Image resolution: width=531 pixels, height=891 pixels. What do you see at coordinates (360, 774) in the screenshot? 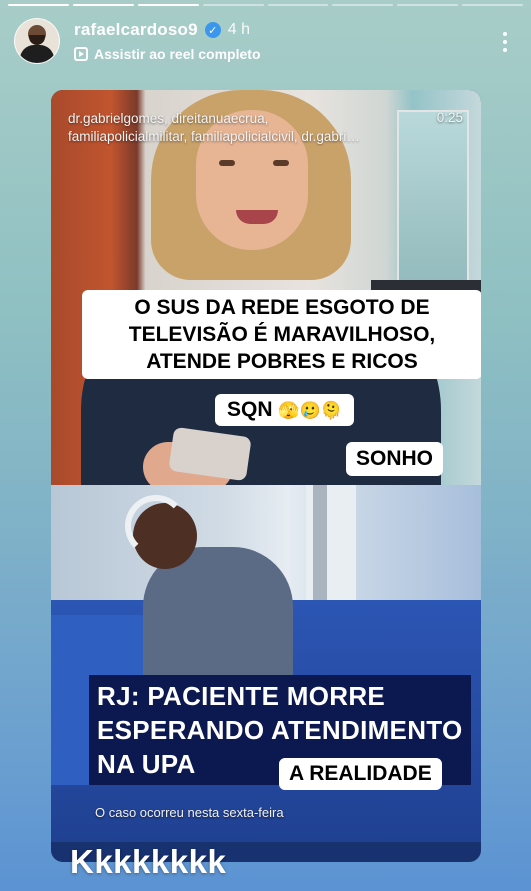
I see `label-realidade: A REALIDADE` at bounding box center [360, 774].